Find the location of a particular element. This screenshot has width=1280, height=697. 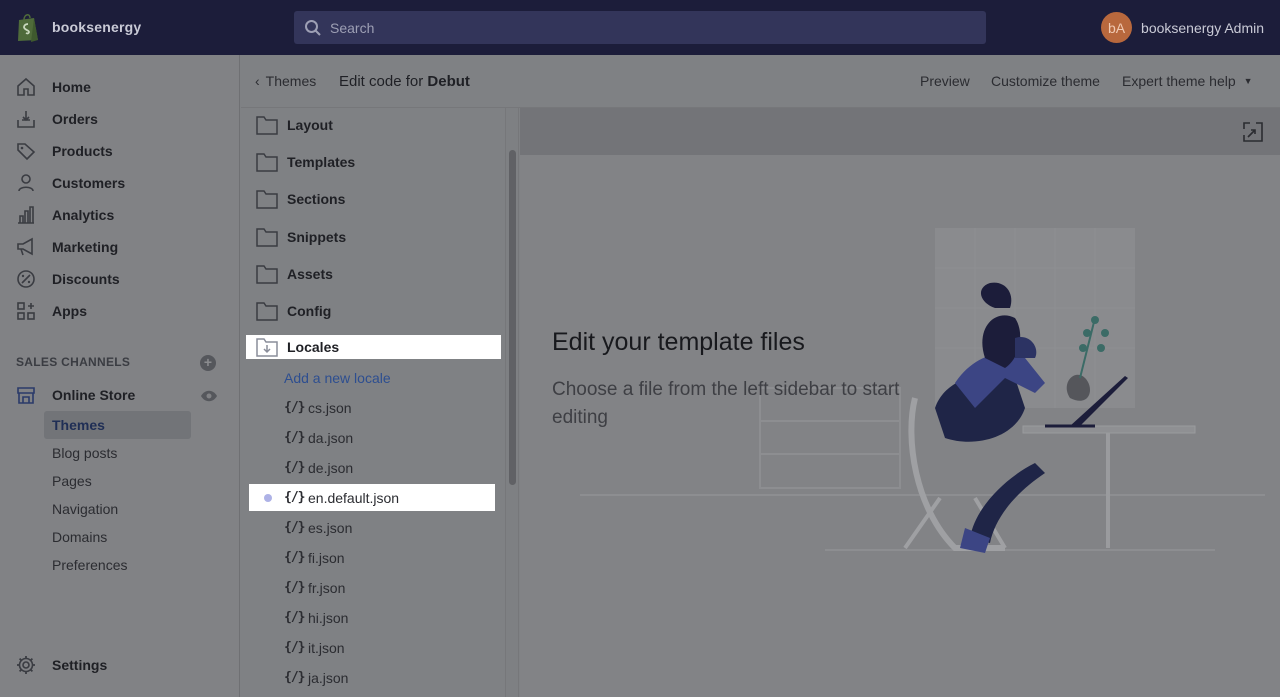

top-bar: booksenergy Search bA booksenergy Admin is located at coordinates (640, 27).